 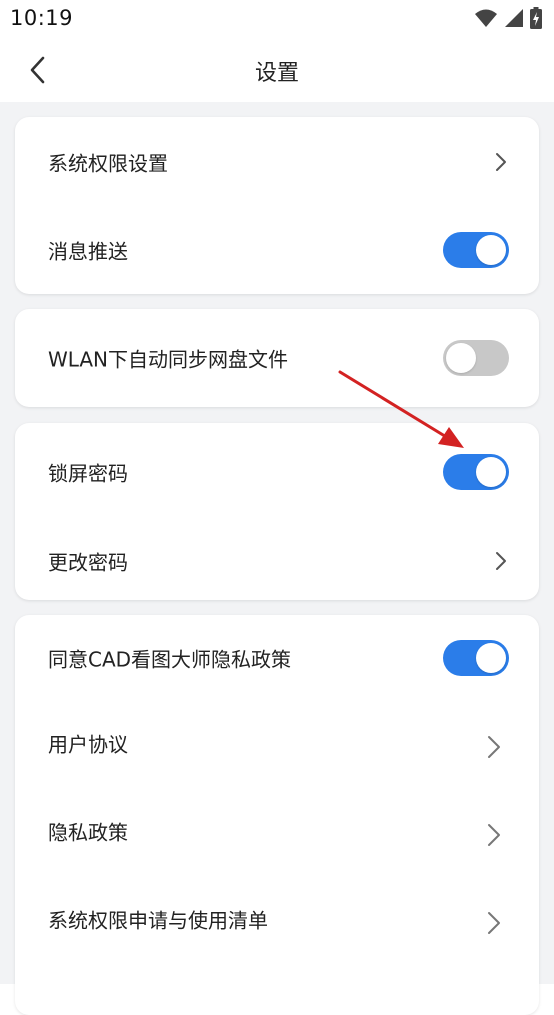 I want to click on page-title: 设置, so click(x=276, y=73).